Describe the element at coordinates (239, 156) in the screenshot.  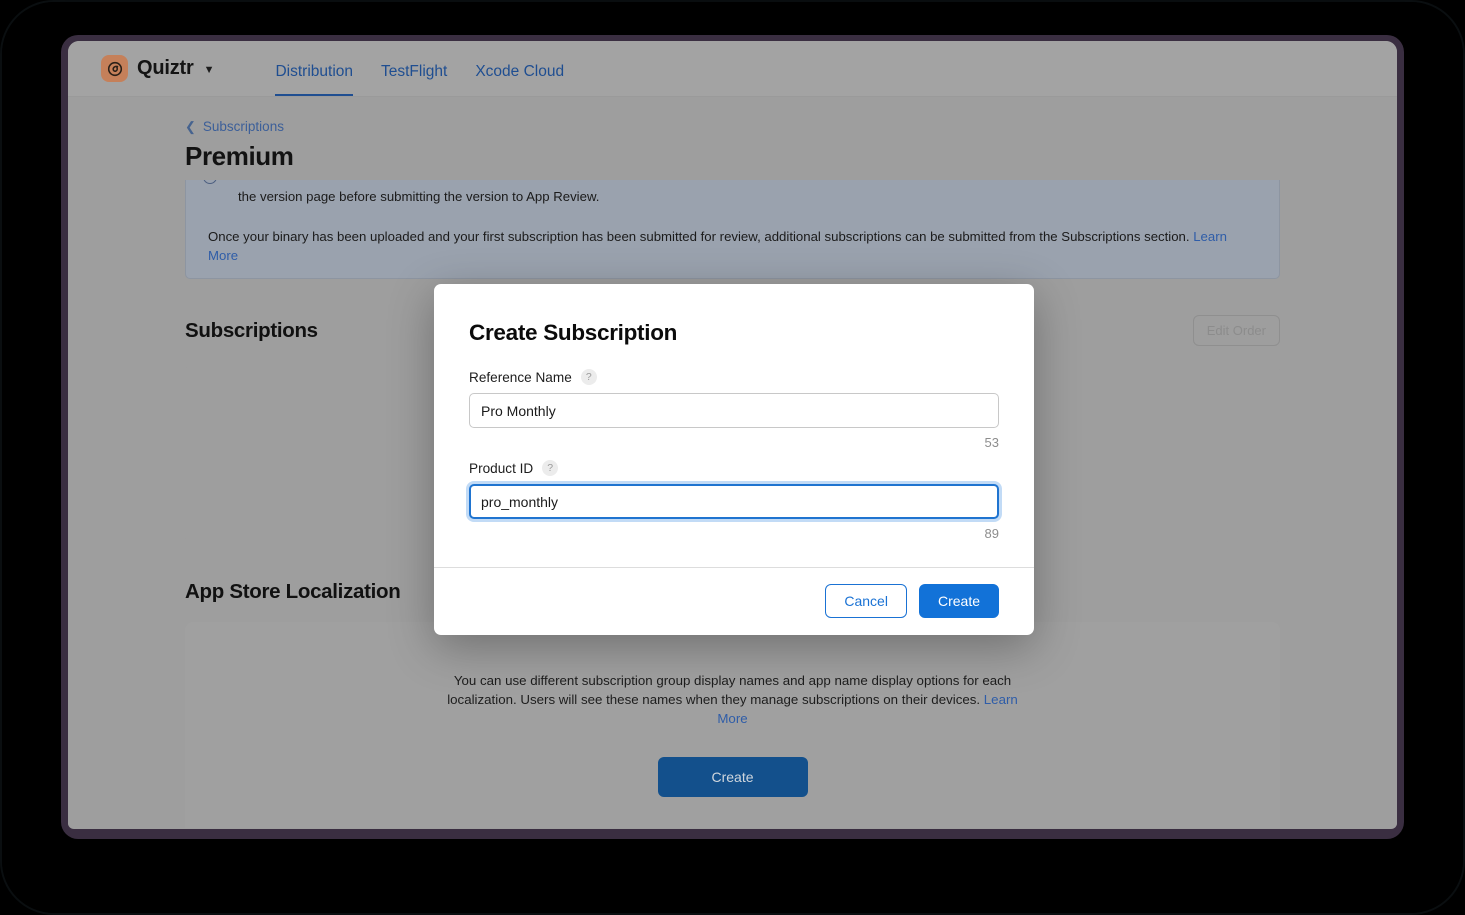
I see `page-title: Premium` at that location.